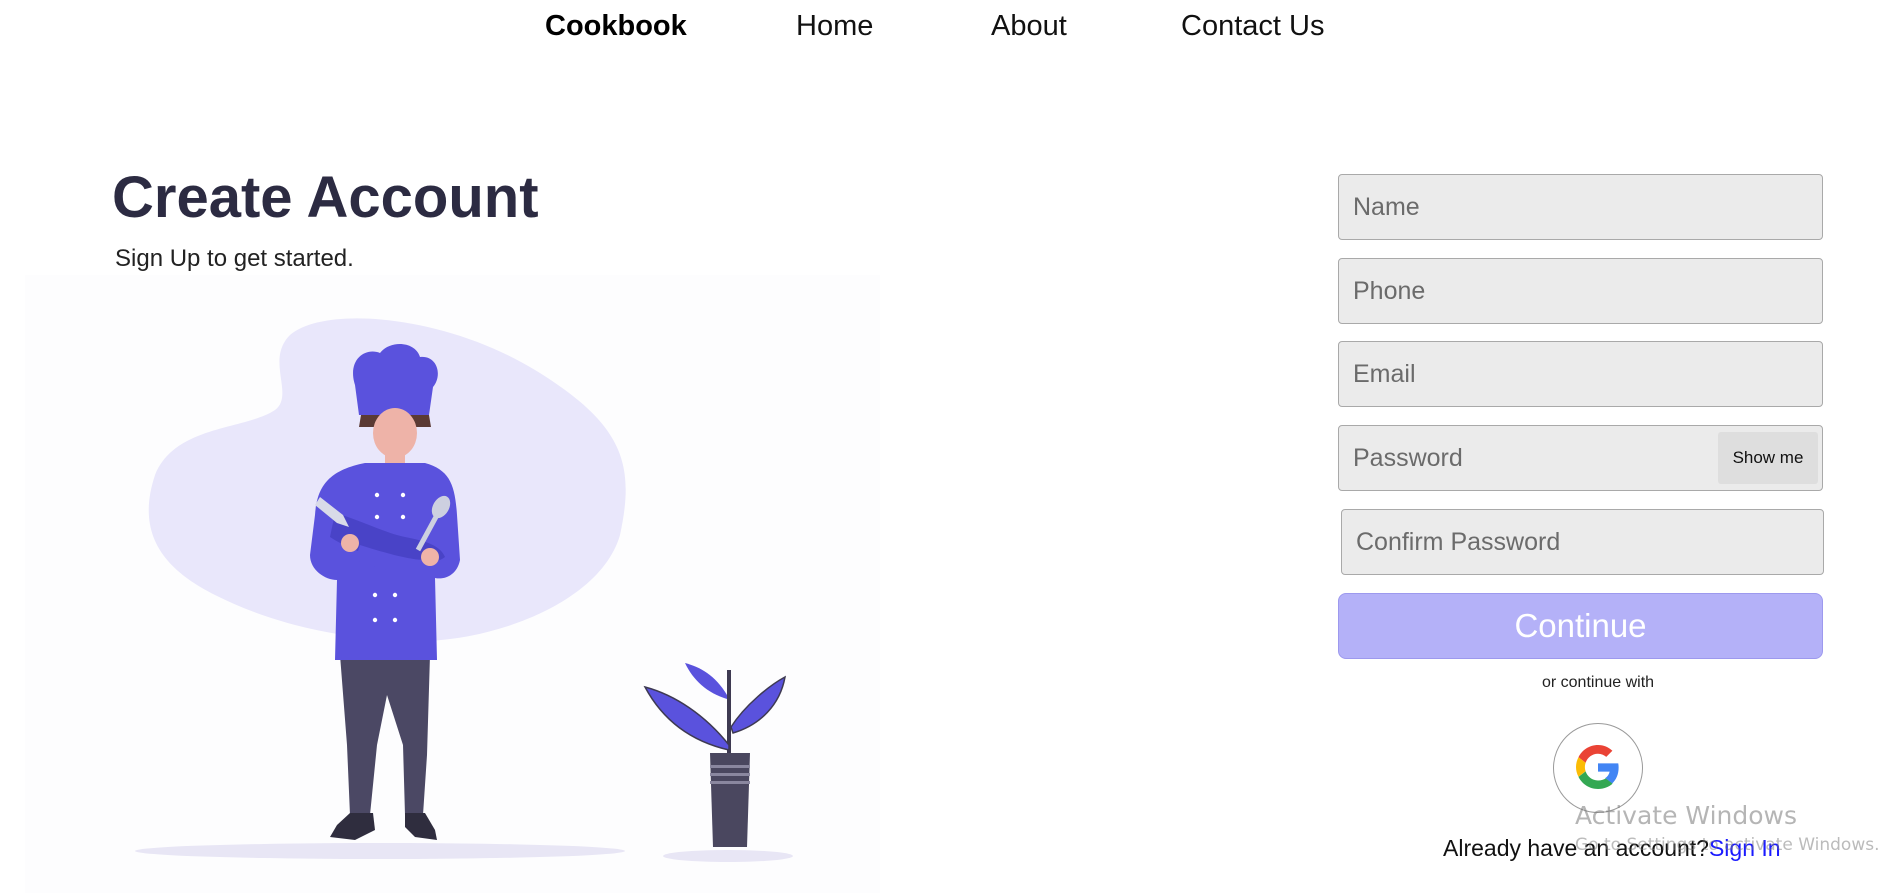 This screenshot has width=1897, height=893. What do you see at coordinates (1580, 207) in the screenshot?
I see `name-field` at bounding box center [1580, 207].